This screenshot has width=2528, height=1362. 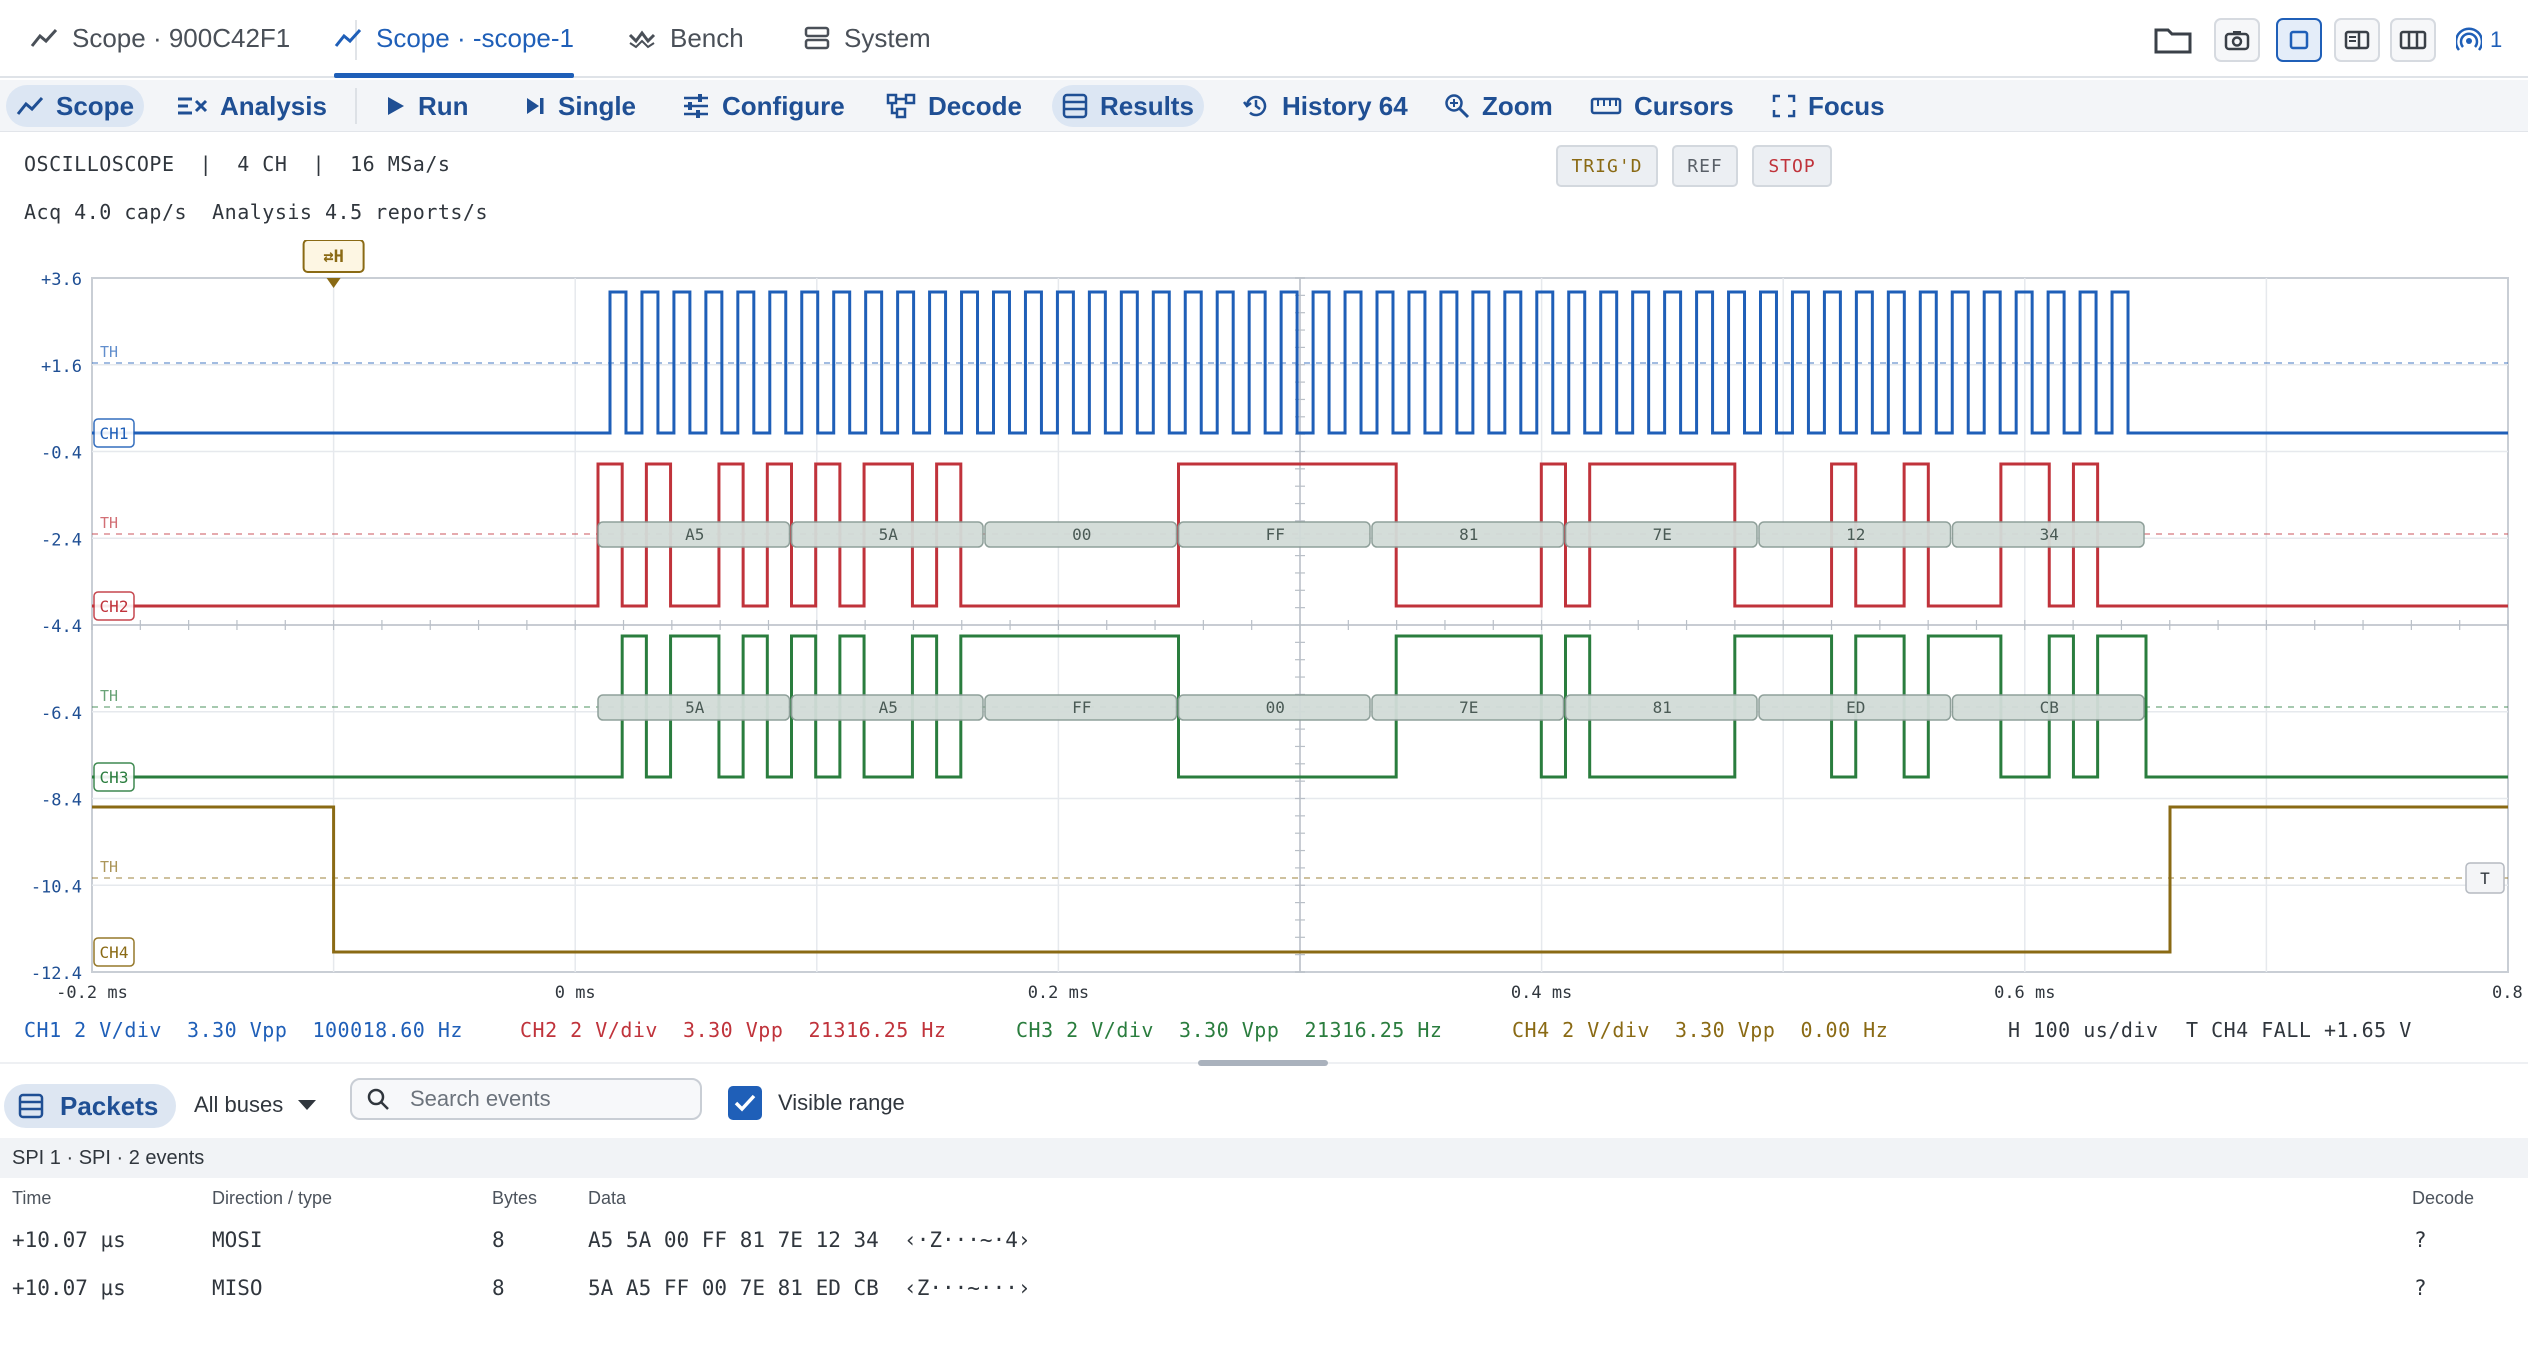 I want to click on split-pane-icon, so click(x=2357, y=40).